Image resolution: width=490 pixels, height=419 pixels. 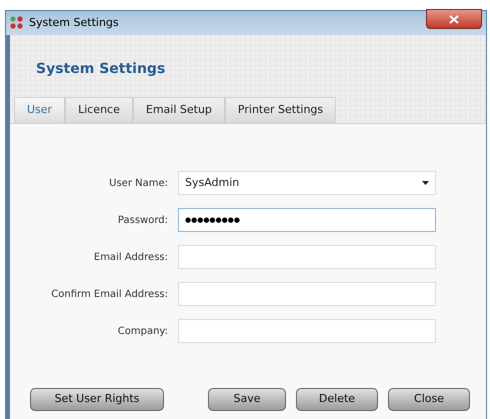 What do you see at coordinates (178, 110) in the screenshot?
I see `tab: Email Setup` at bounding box center [178, 110].